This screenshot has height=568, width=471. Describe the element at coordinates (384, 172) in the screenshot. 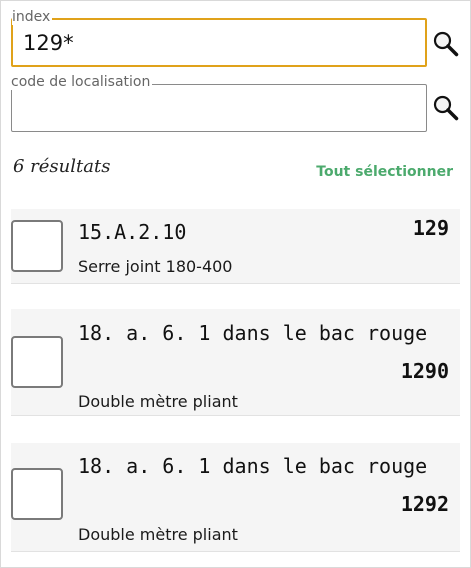

I see `select-all-link: Tout sélectionner` at that location.